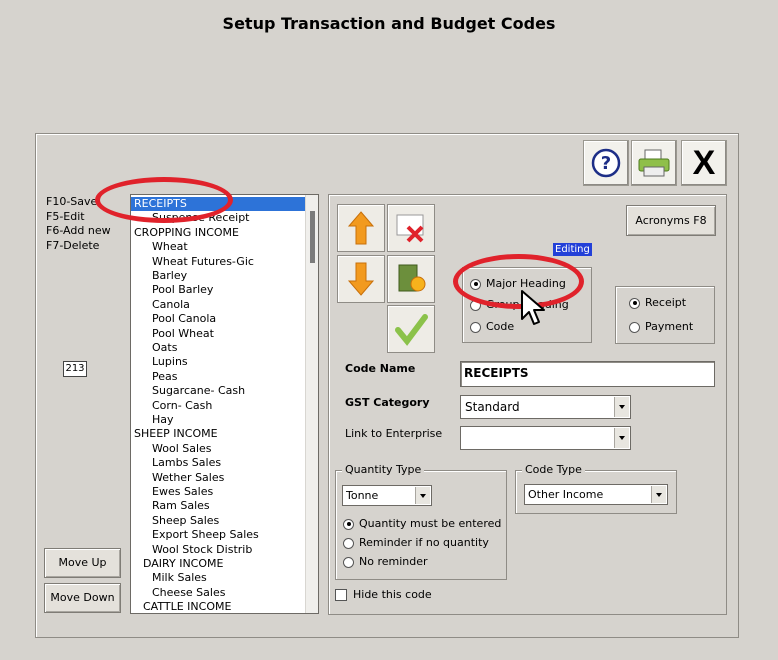 The height and width of the screenshot is (660, 778). I want to click on list-item: Sugarcane- Cash, so click(188, 391).